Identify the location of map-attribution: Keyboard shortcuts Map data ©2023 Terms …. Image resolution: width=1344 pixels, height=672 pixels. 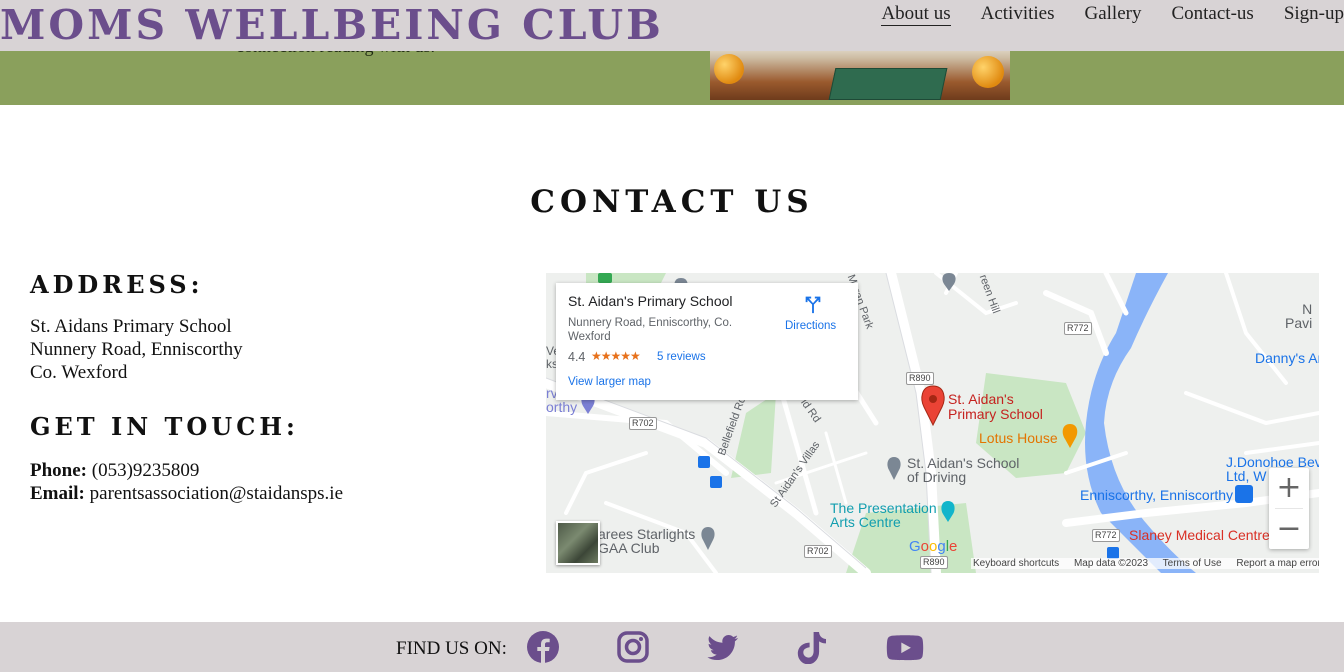
(1145, 563).